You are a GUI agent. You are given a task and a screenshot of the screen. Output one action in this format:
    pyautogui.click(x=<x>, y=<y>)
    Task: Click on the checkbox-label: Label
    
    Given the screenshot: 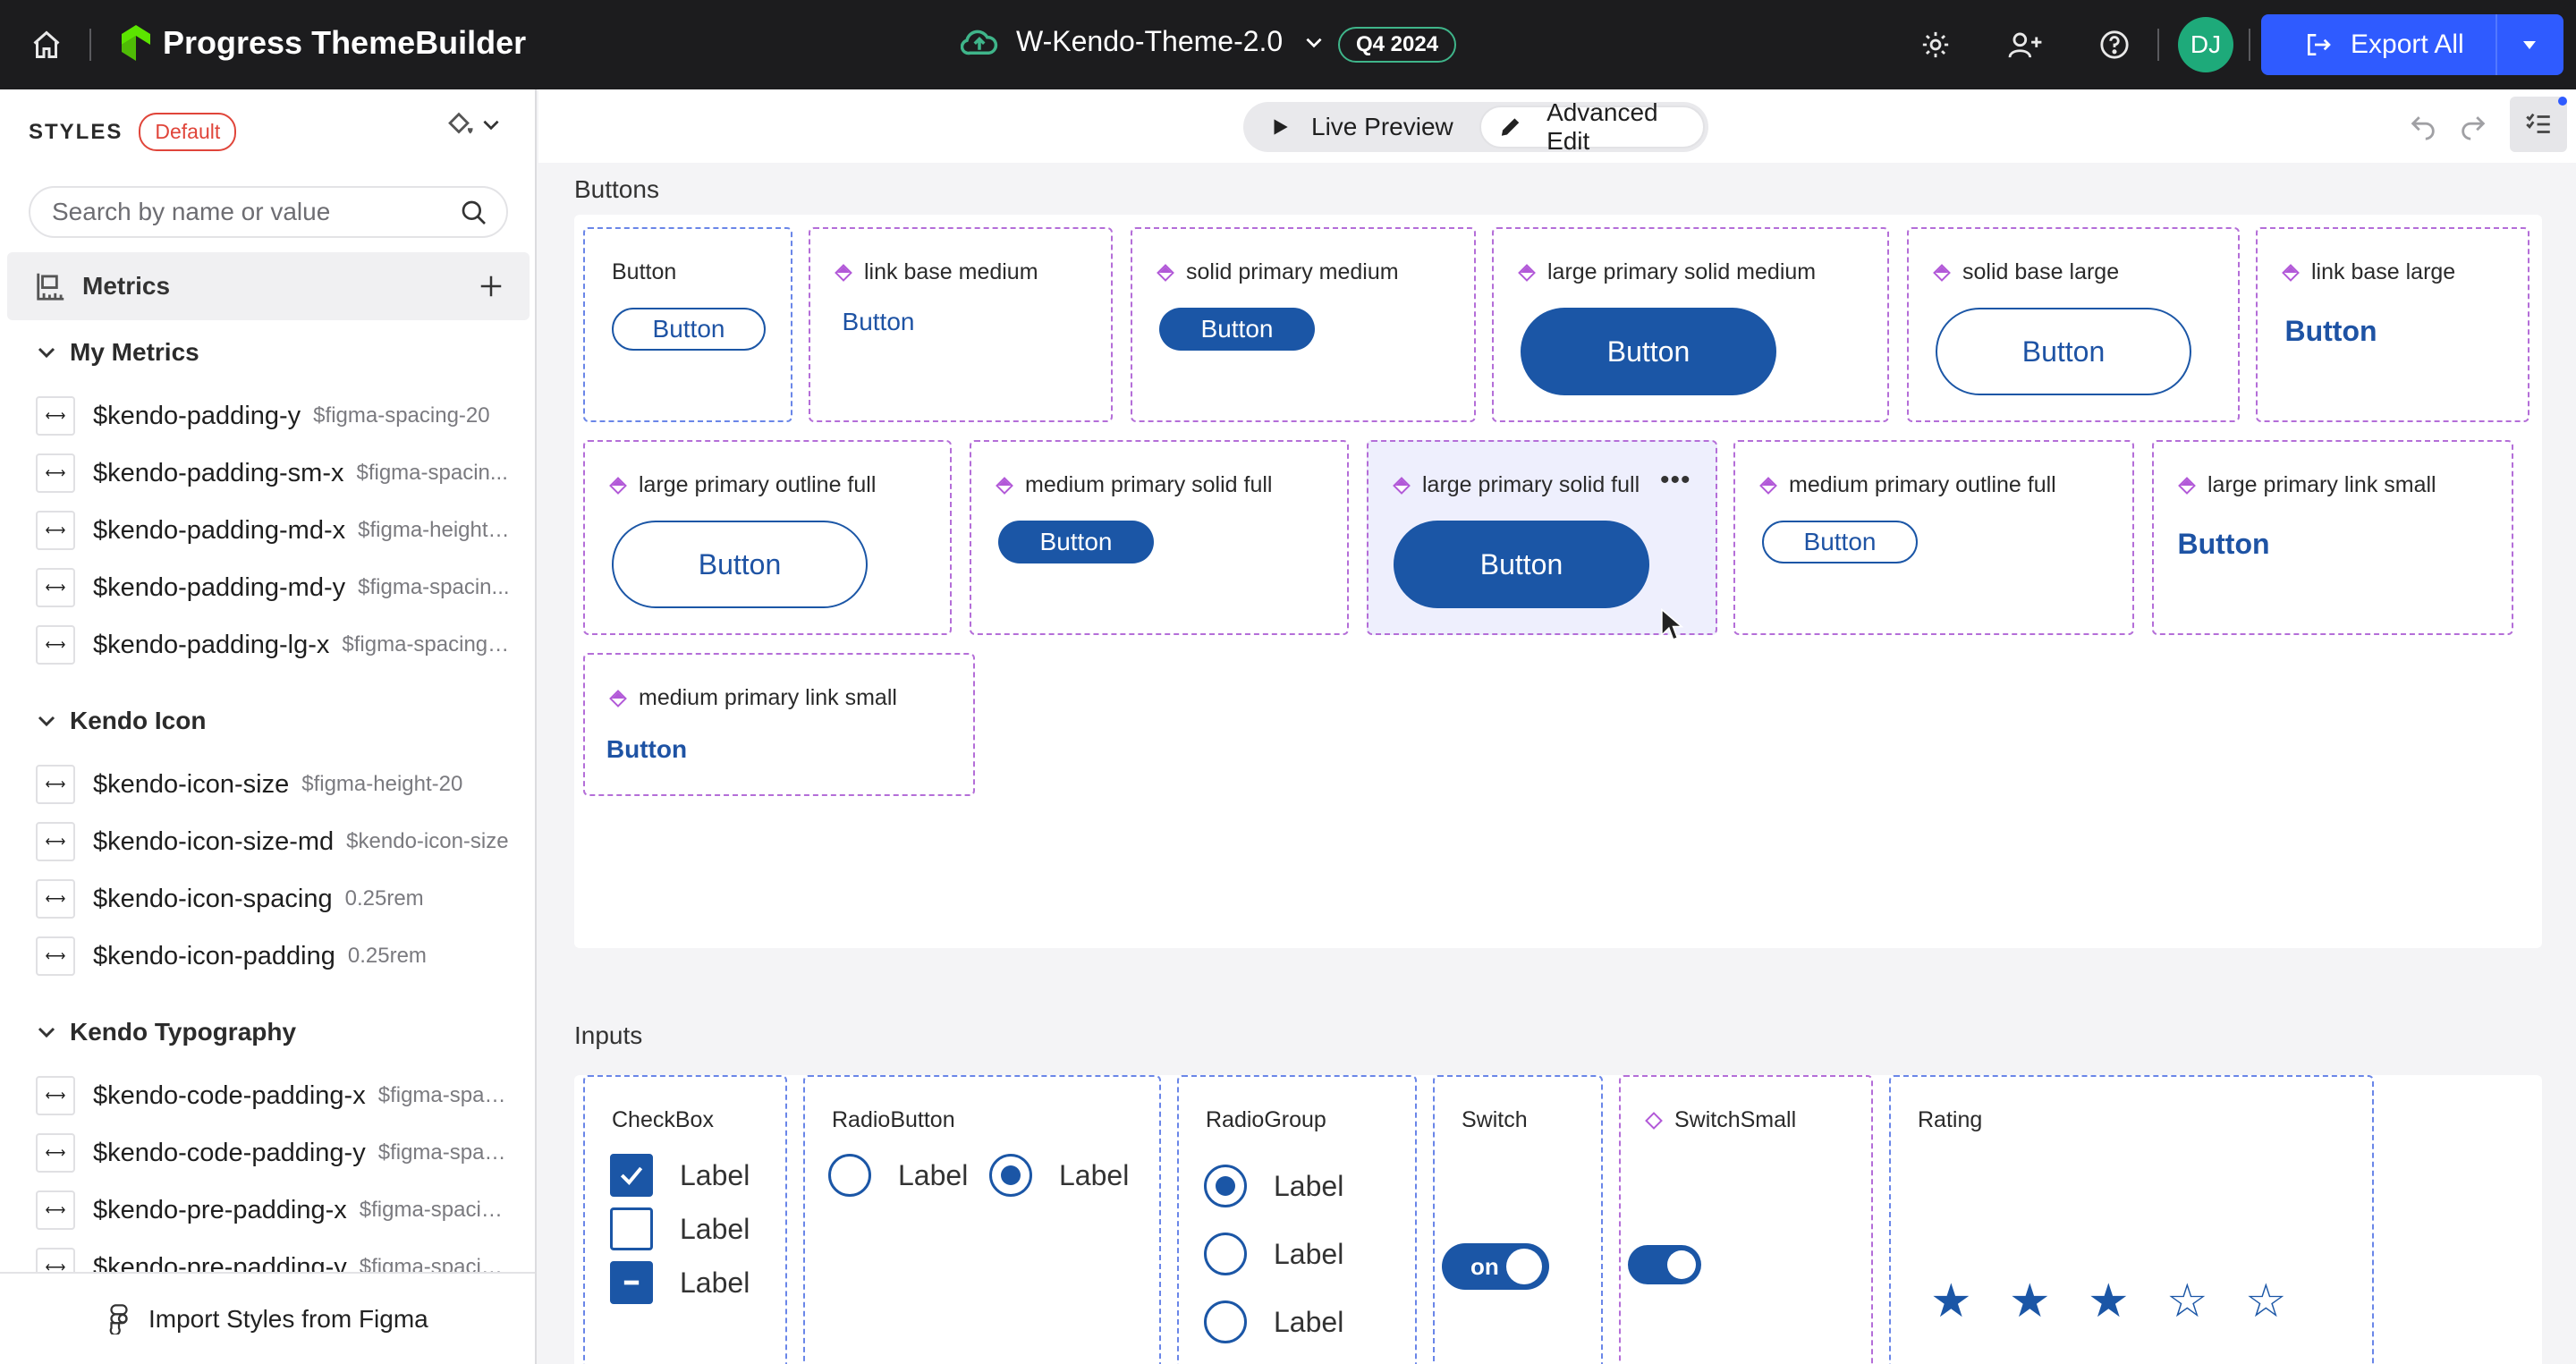 What is the action you would take?
    pyautogui.click(x=715, y=1282)
    